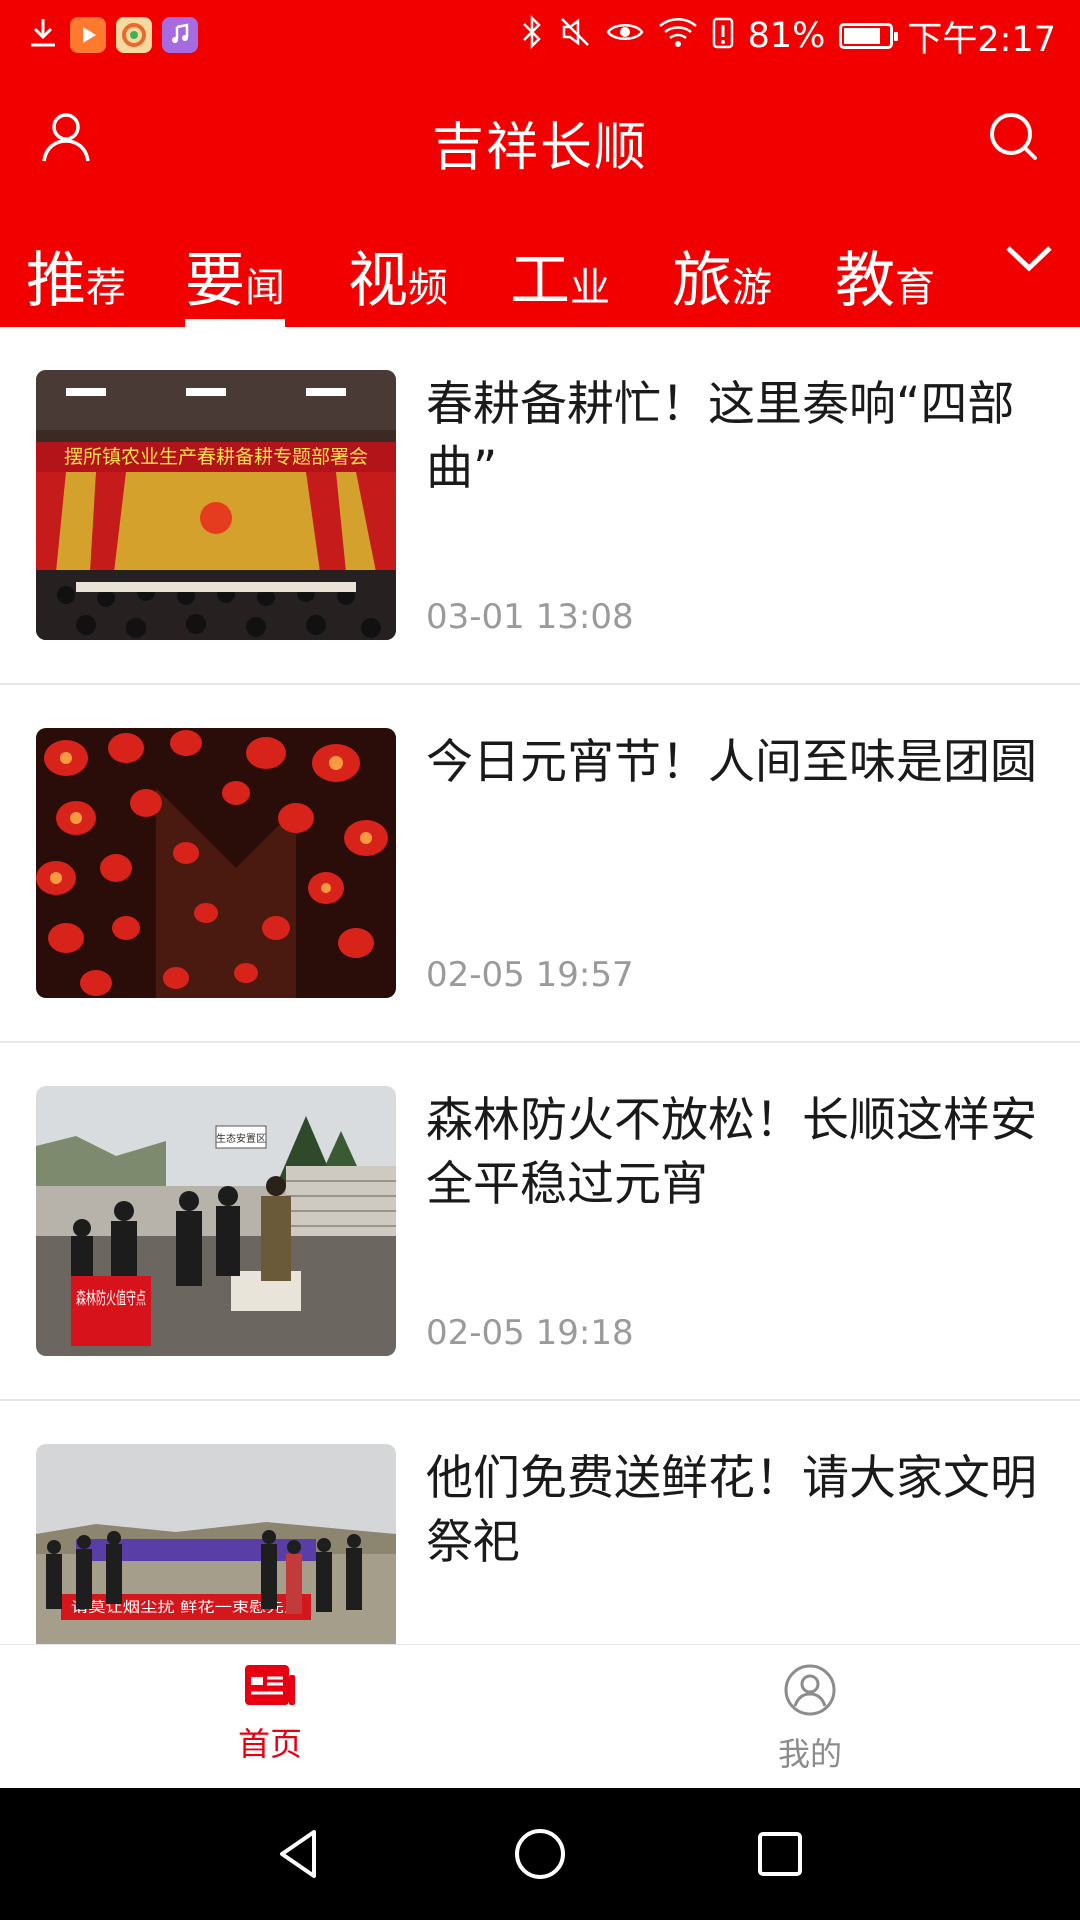  What do you see at coordinates (428, 288) in the screenshot?
I see `tab-label-sub: 频` at bounding box center [428, 288].